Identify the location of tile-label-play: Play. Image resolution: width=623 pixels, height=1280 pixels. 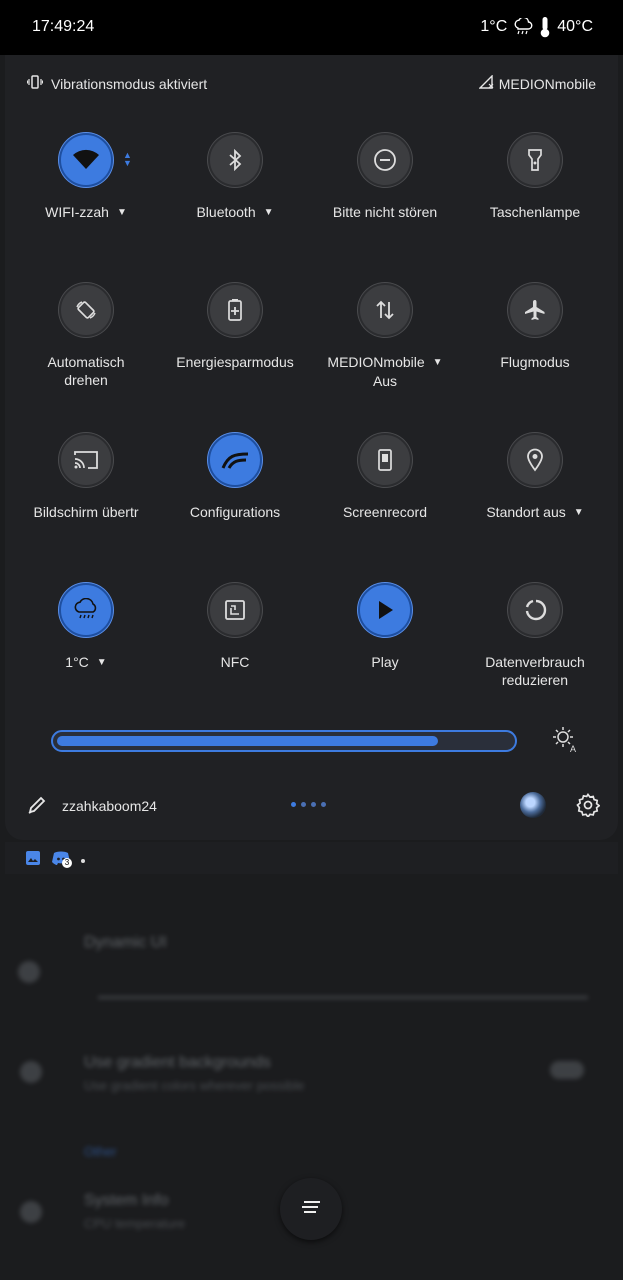
(385, 662).